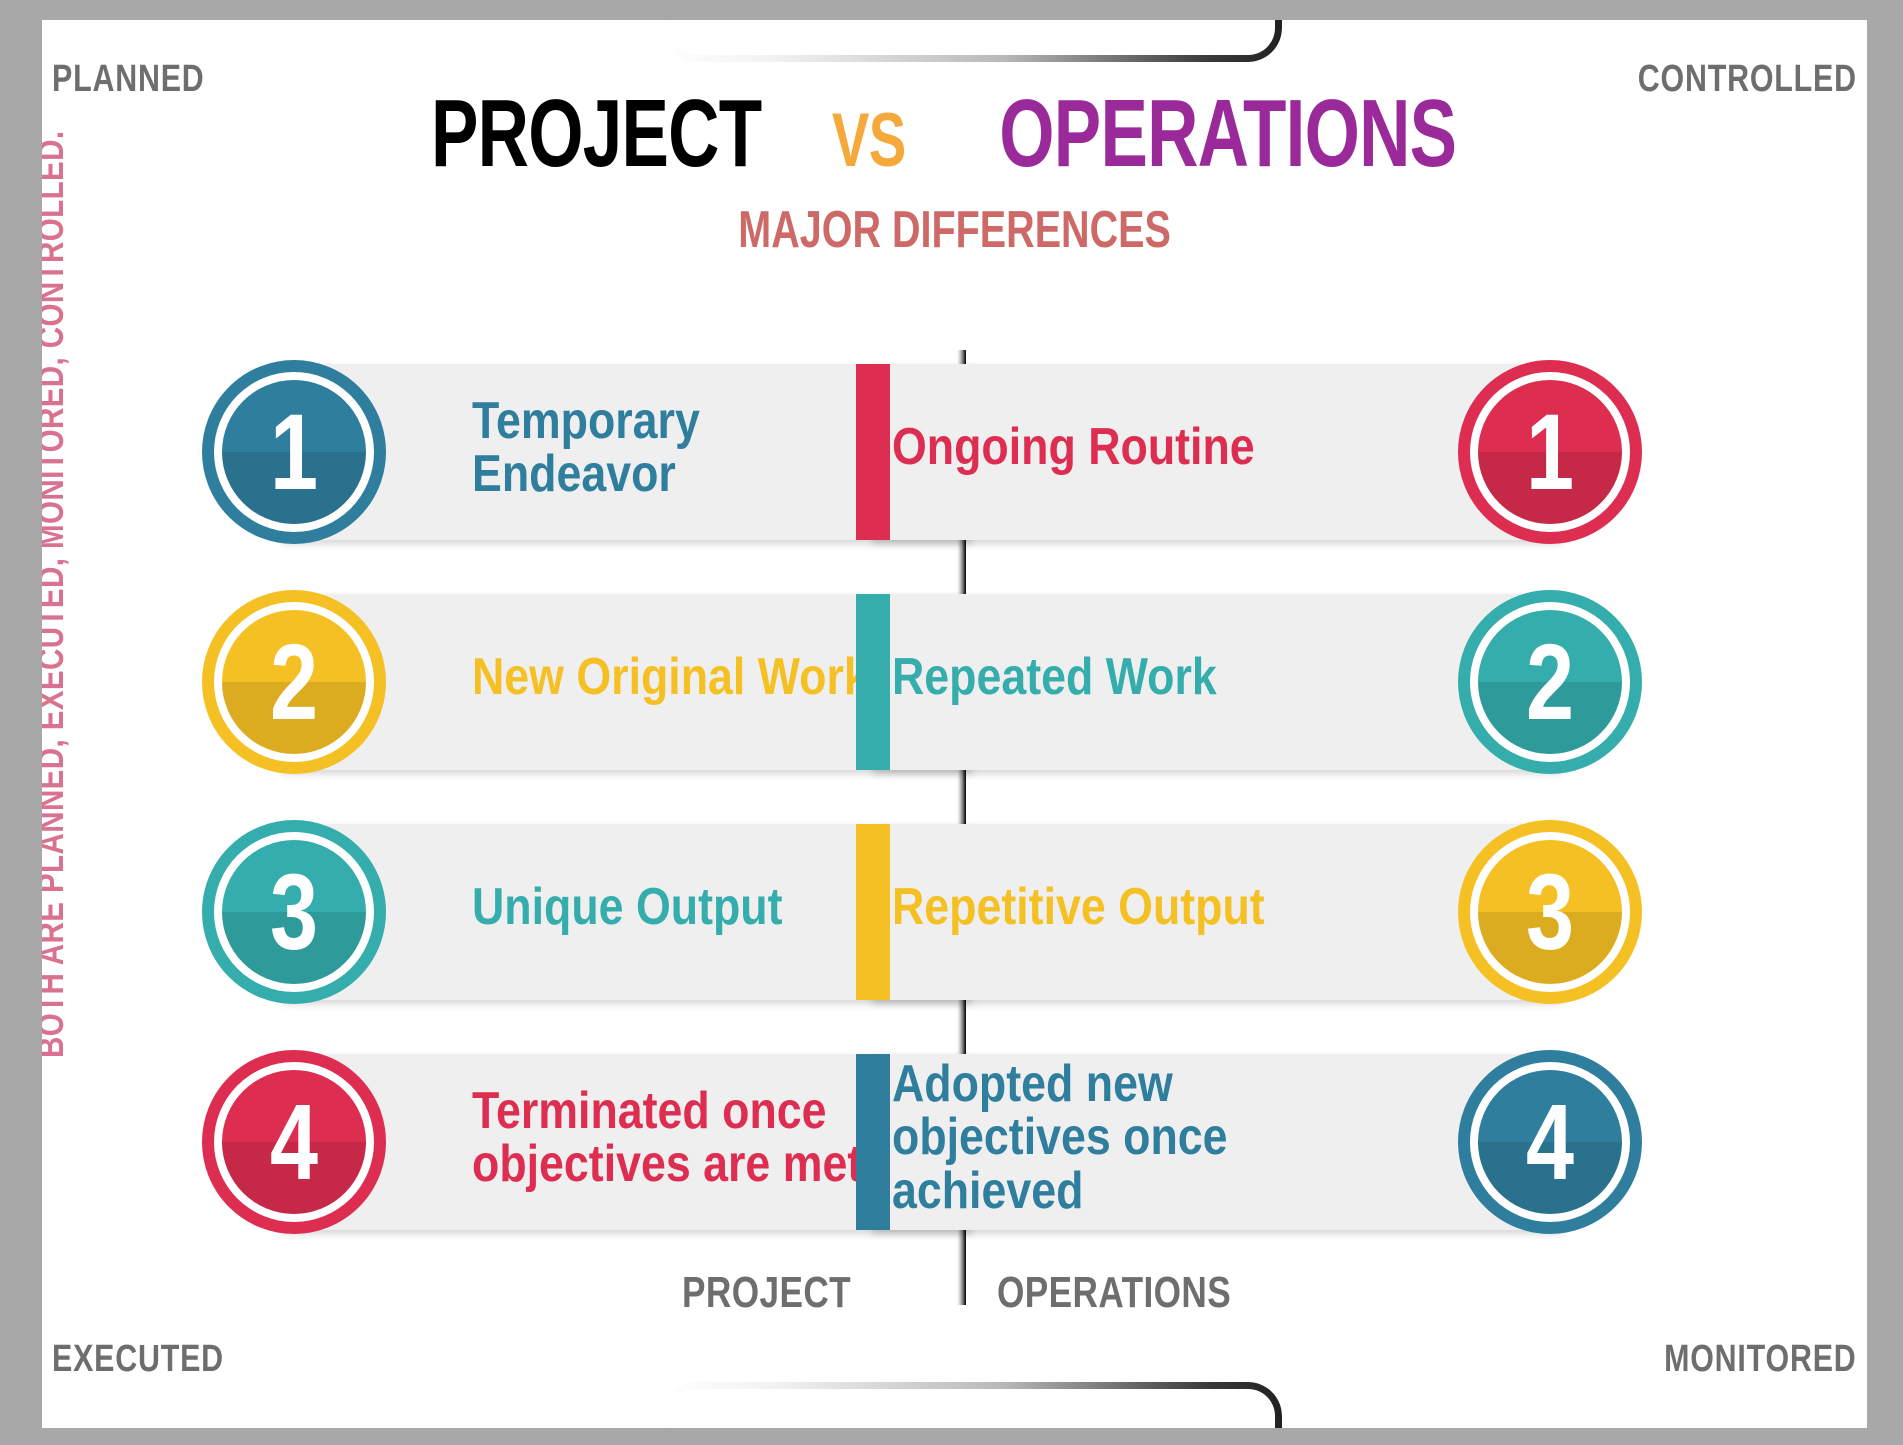 The width and height of the screenshot is (1903, 1445). Describe the element at coordinates (138, 1359) in the screenshot. I see `corner-label-executed: EXECUTED` at that location.